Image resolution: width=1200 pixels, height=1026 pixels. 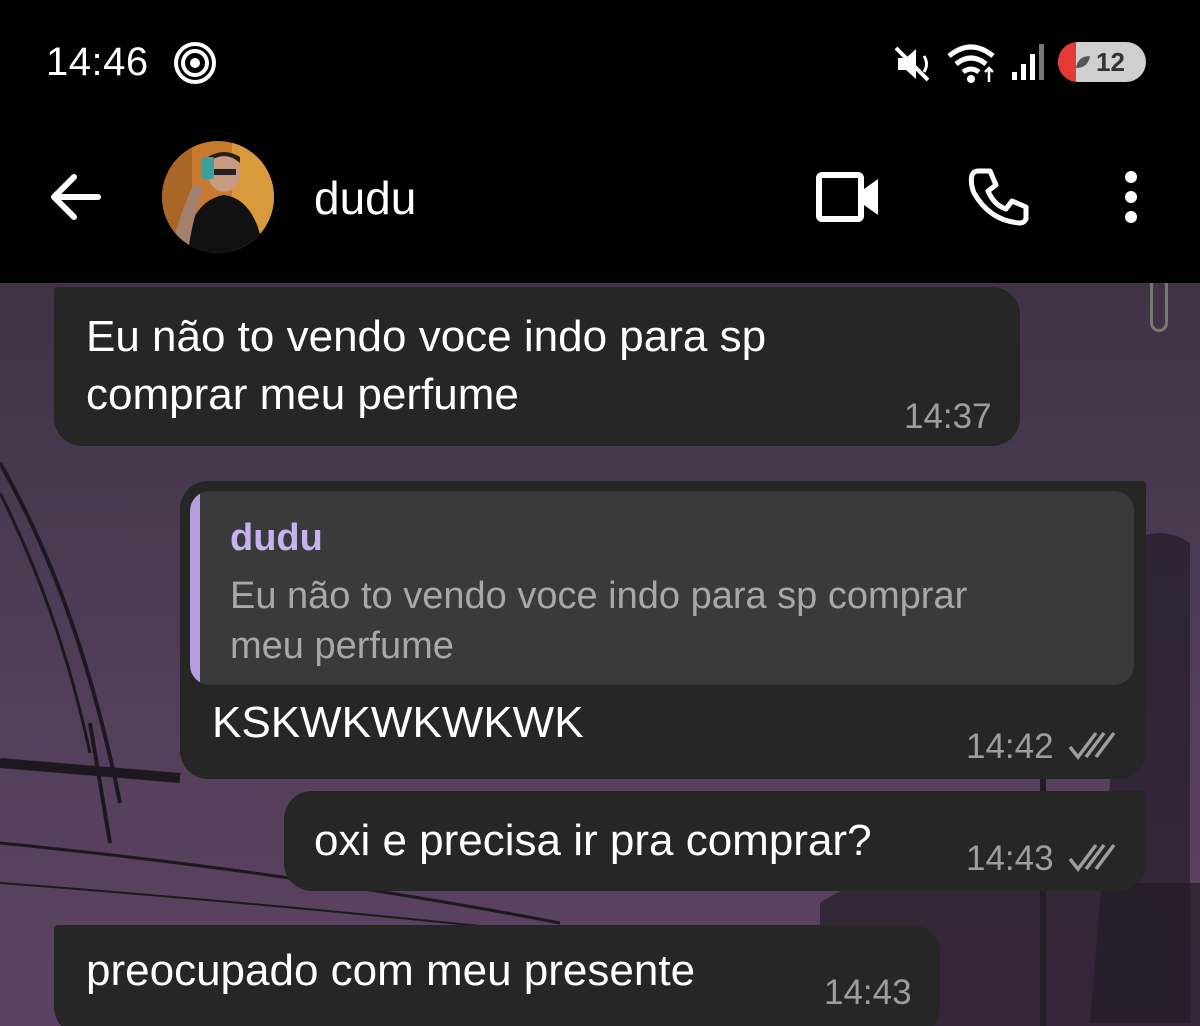 What do you see at coordinates (276, 538) in the screenshot?
I see `quote-sender: dudu` at bounding box center [276, 538].